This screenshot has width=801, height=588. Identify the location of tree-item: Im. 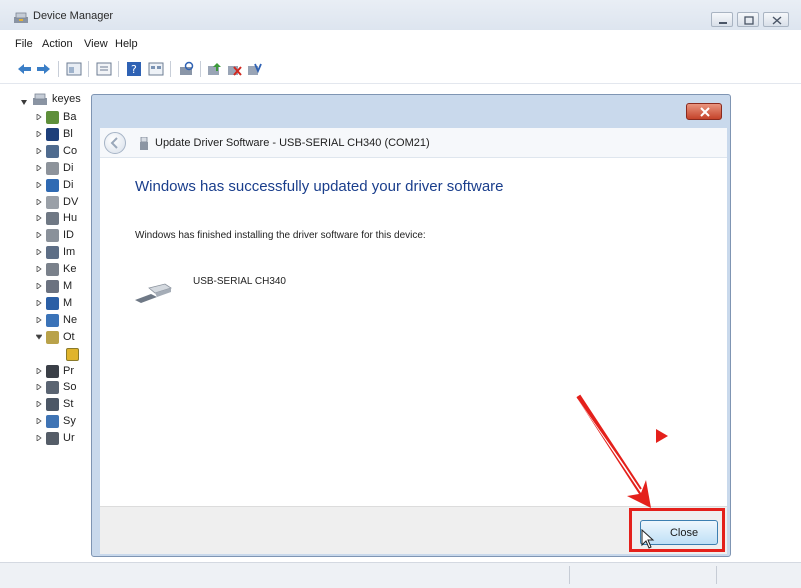
(50, 253).